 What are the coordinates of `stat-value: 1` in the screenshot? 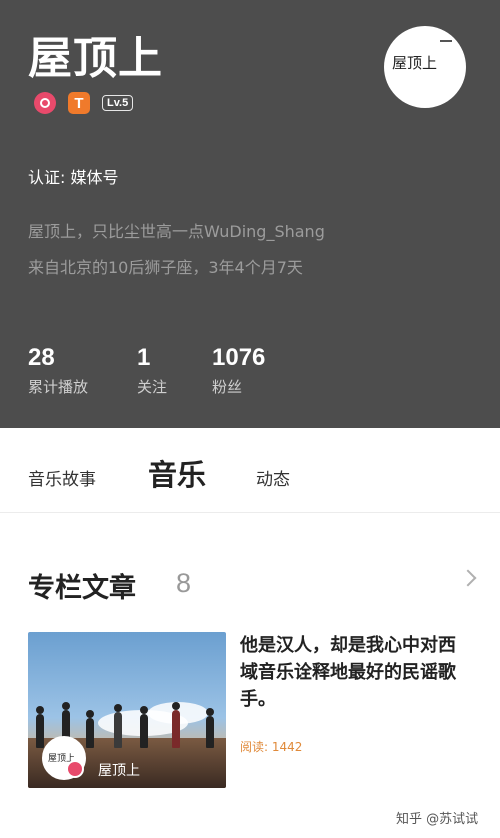 It's located at (144, 357).